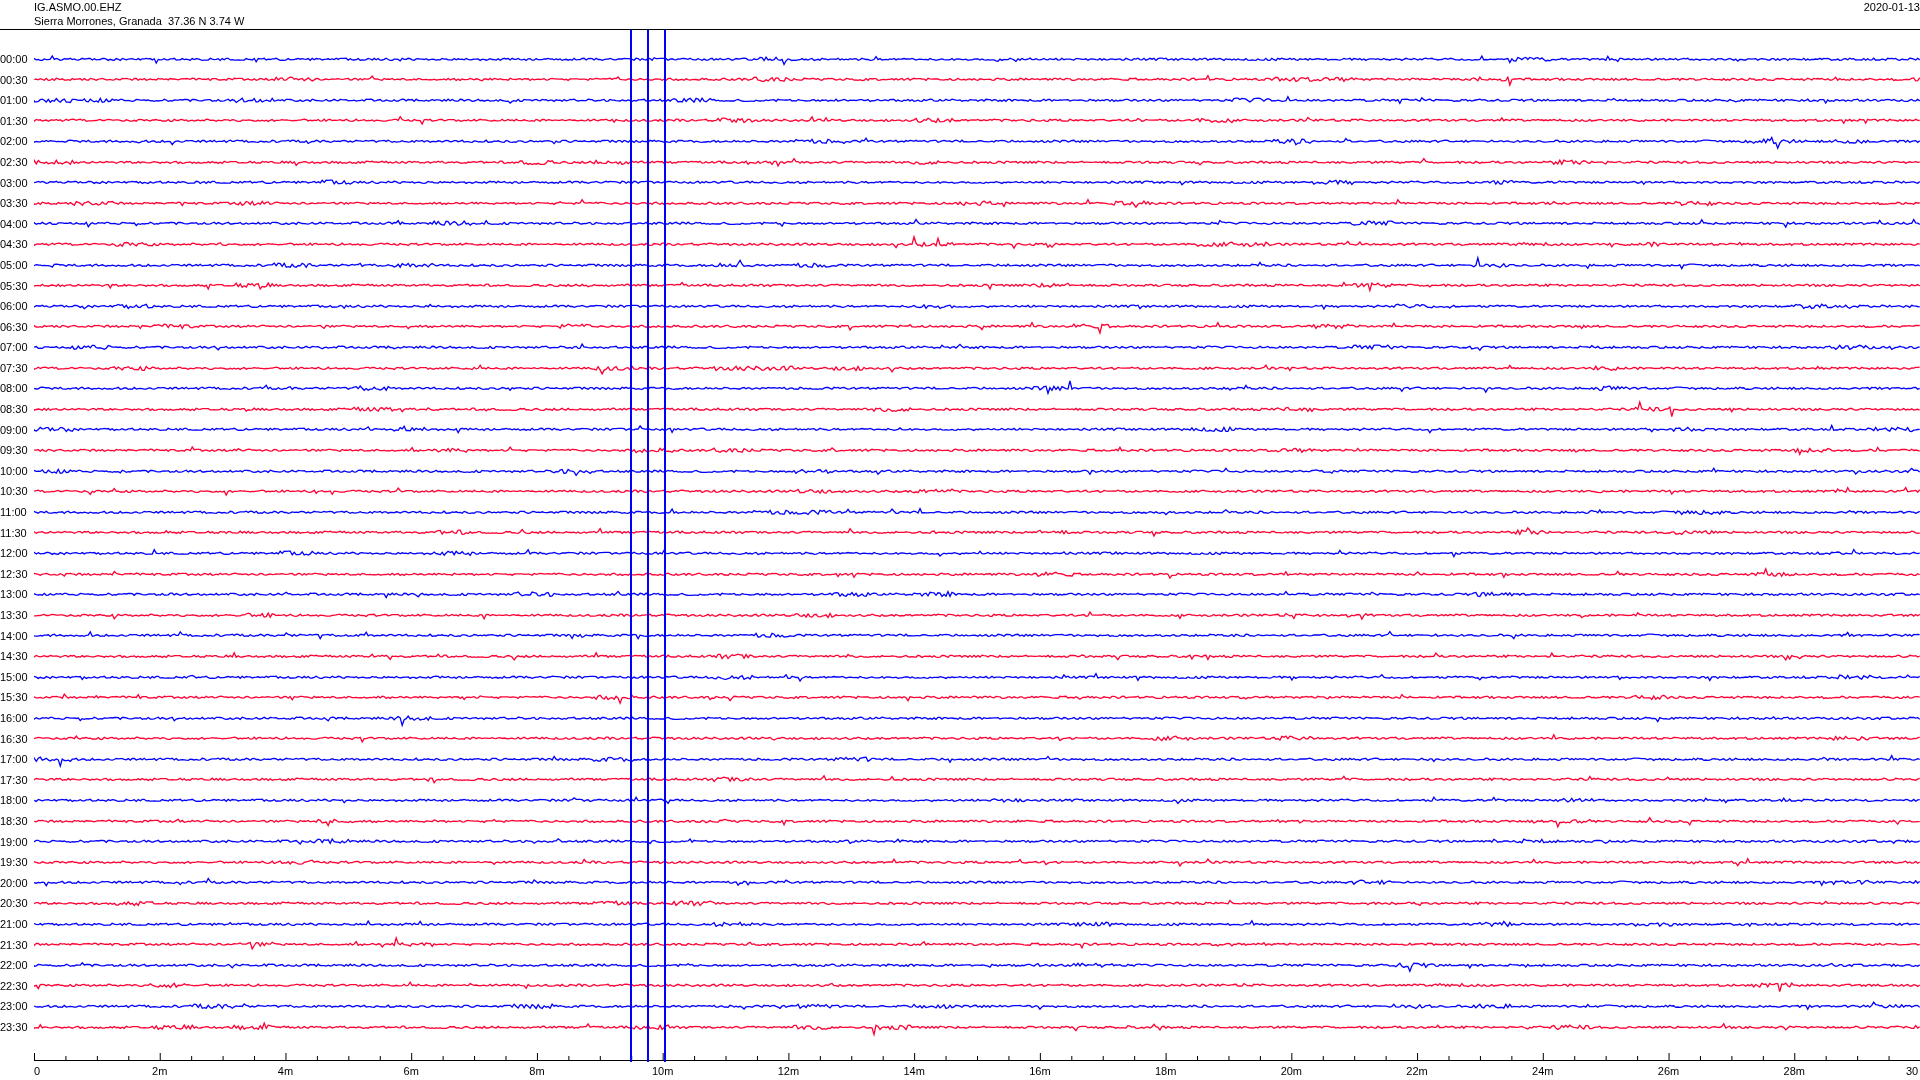 The height and width of the screenshot is (1080, 1920). What do you see at coordinates (14, 862) in the screenshot?
I see `time-label: 19:30` at bounding box center [14, 862].